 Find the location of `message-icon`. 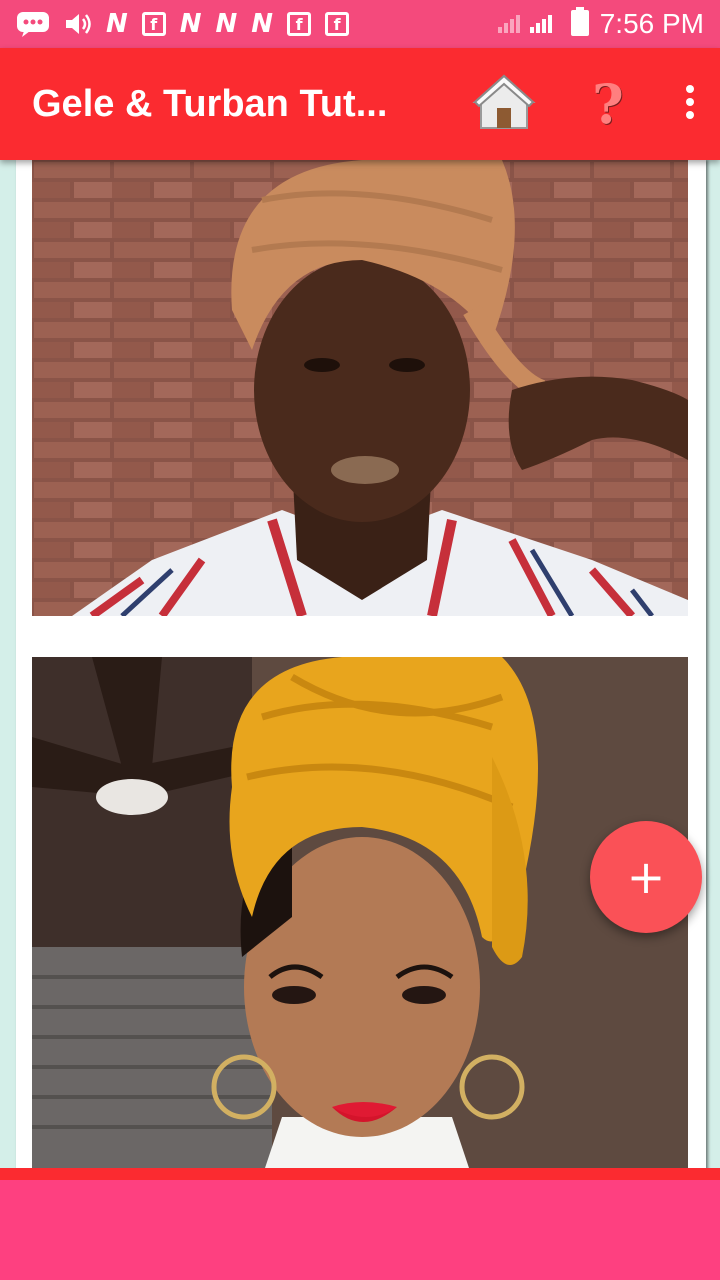

message-icon is located at coordinates (33, 24).